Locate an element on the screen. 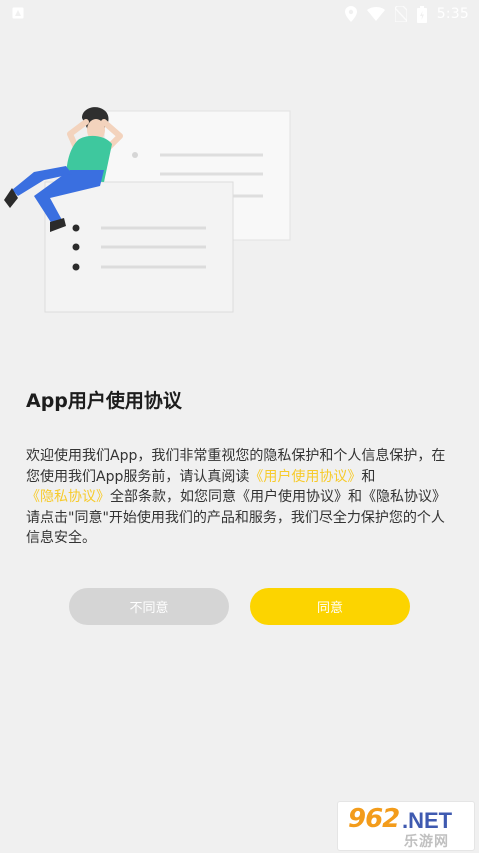 The height and width of the screenshot is (853, 479). body-text-part2: 和 is located at coordinates (368, 476).